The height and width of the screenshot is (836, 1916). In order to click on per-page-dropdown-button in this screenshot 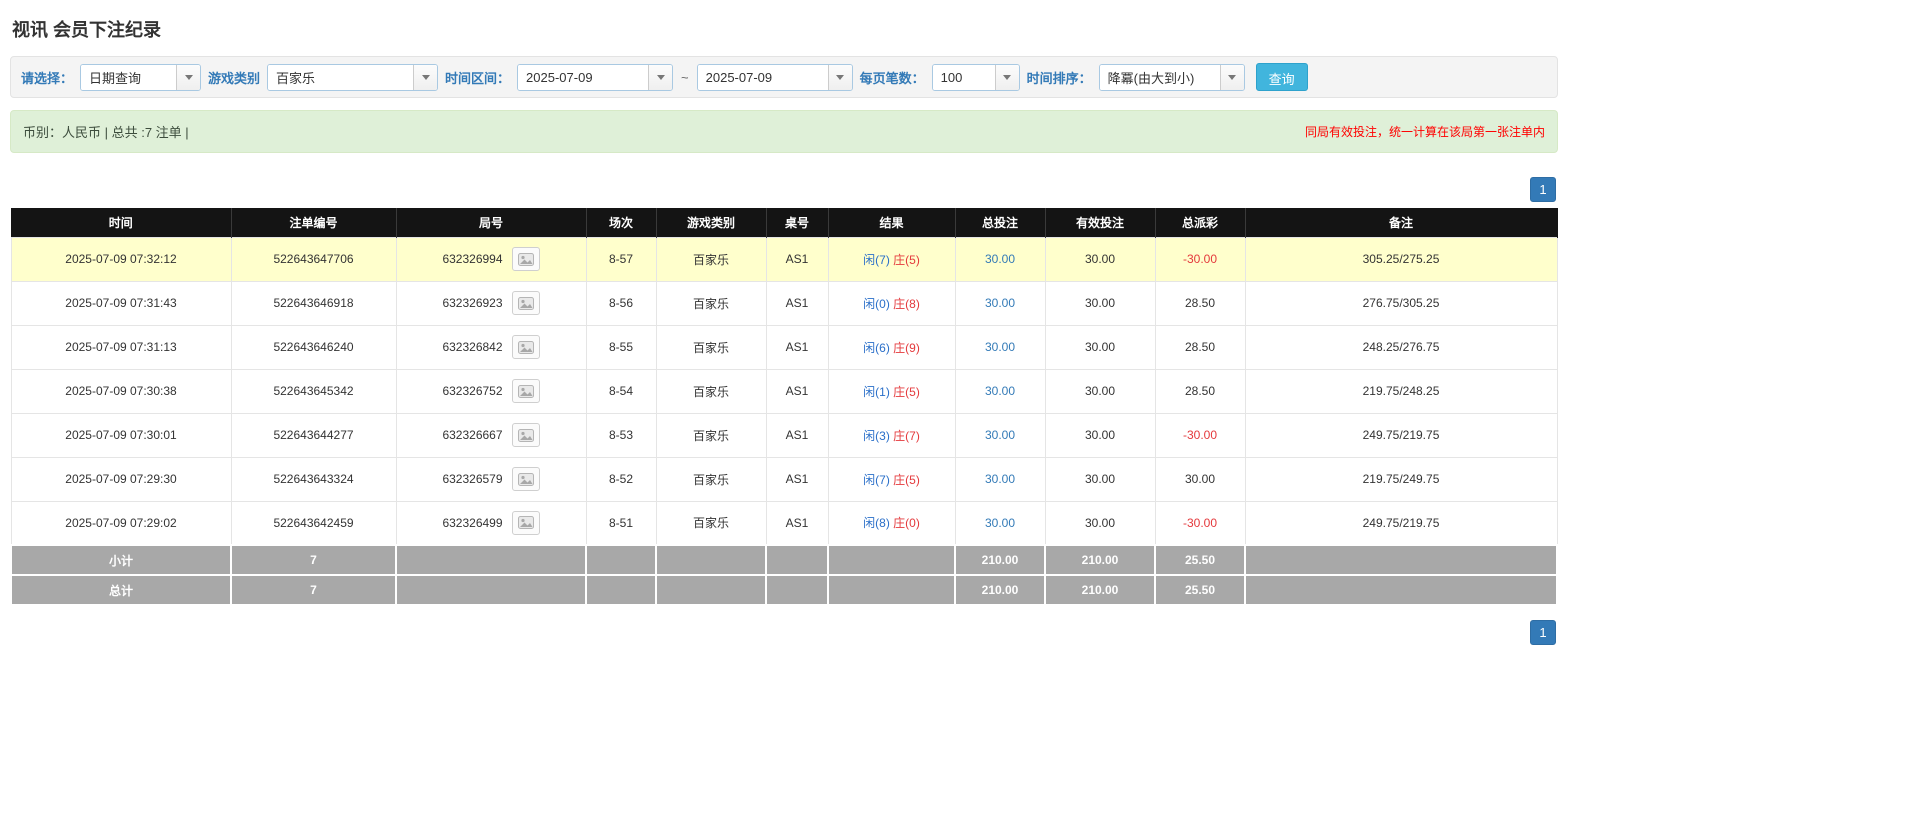, I will do `click(1006, 77)`.